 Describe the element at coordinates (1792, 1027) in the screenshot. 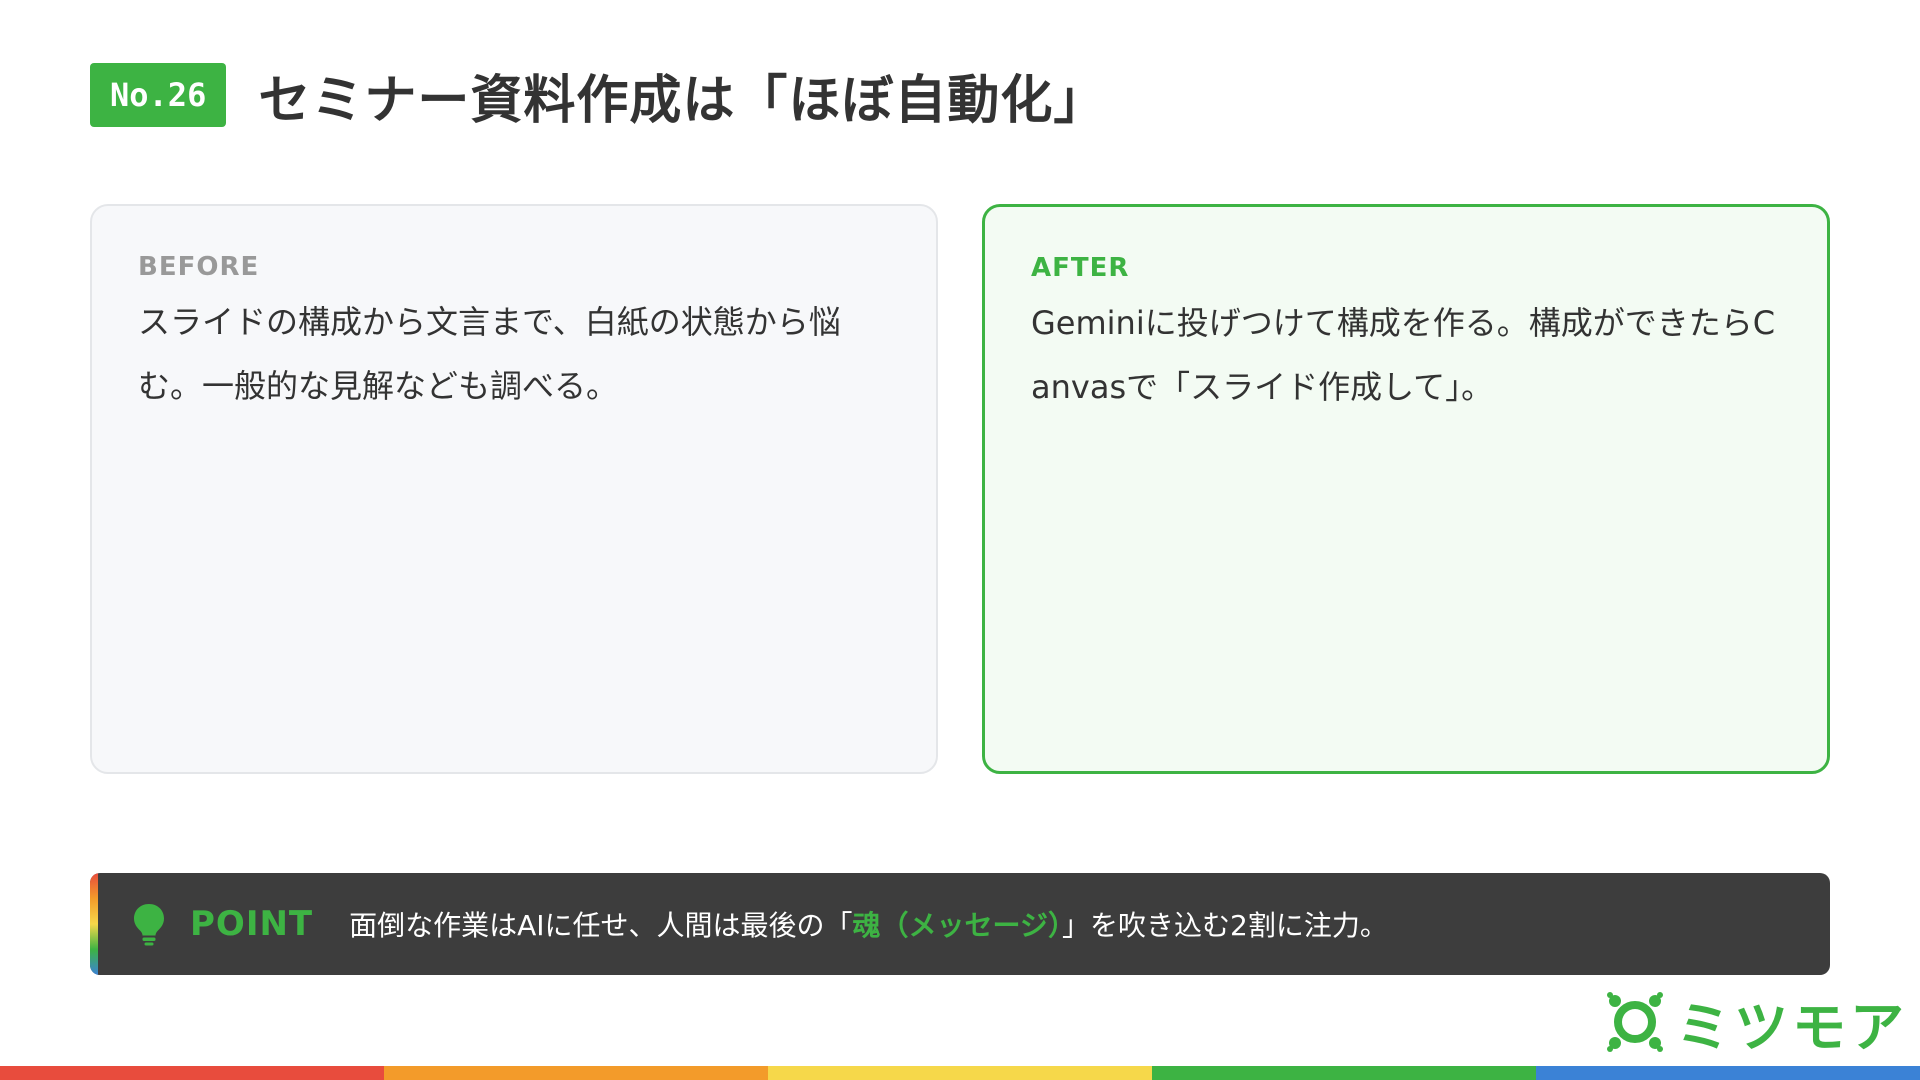

I see `brand-name: ミツモア` at that location.